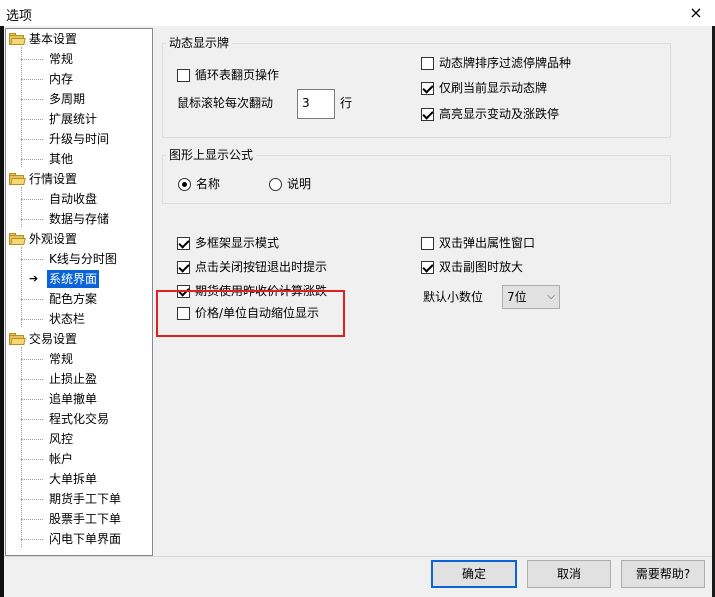 The image size is (715, 597). What do you see at coordinates (53, 179) in the screenshot?
I see `tree-group-quote: 行情设置` at bounding box center [53, 179].